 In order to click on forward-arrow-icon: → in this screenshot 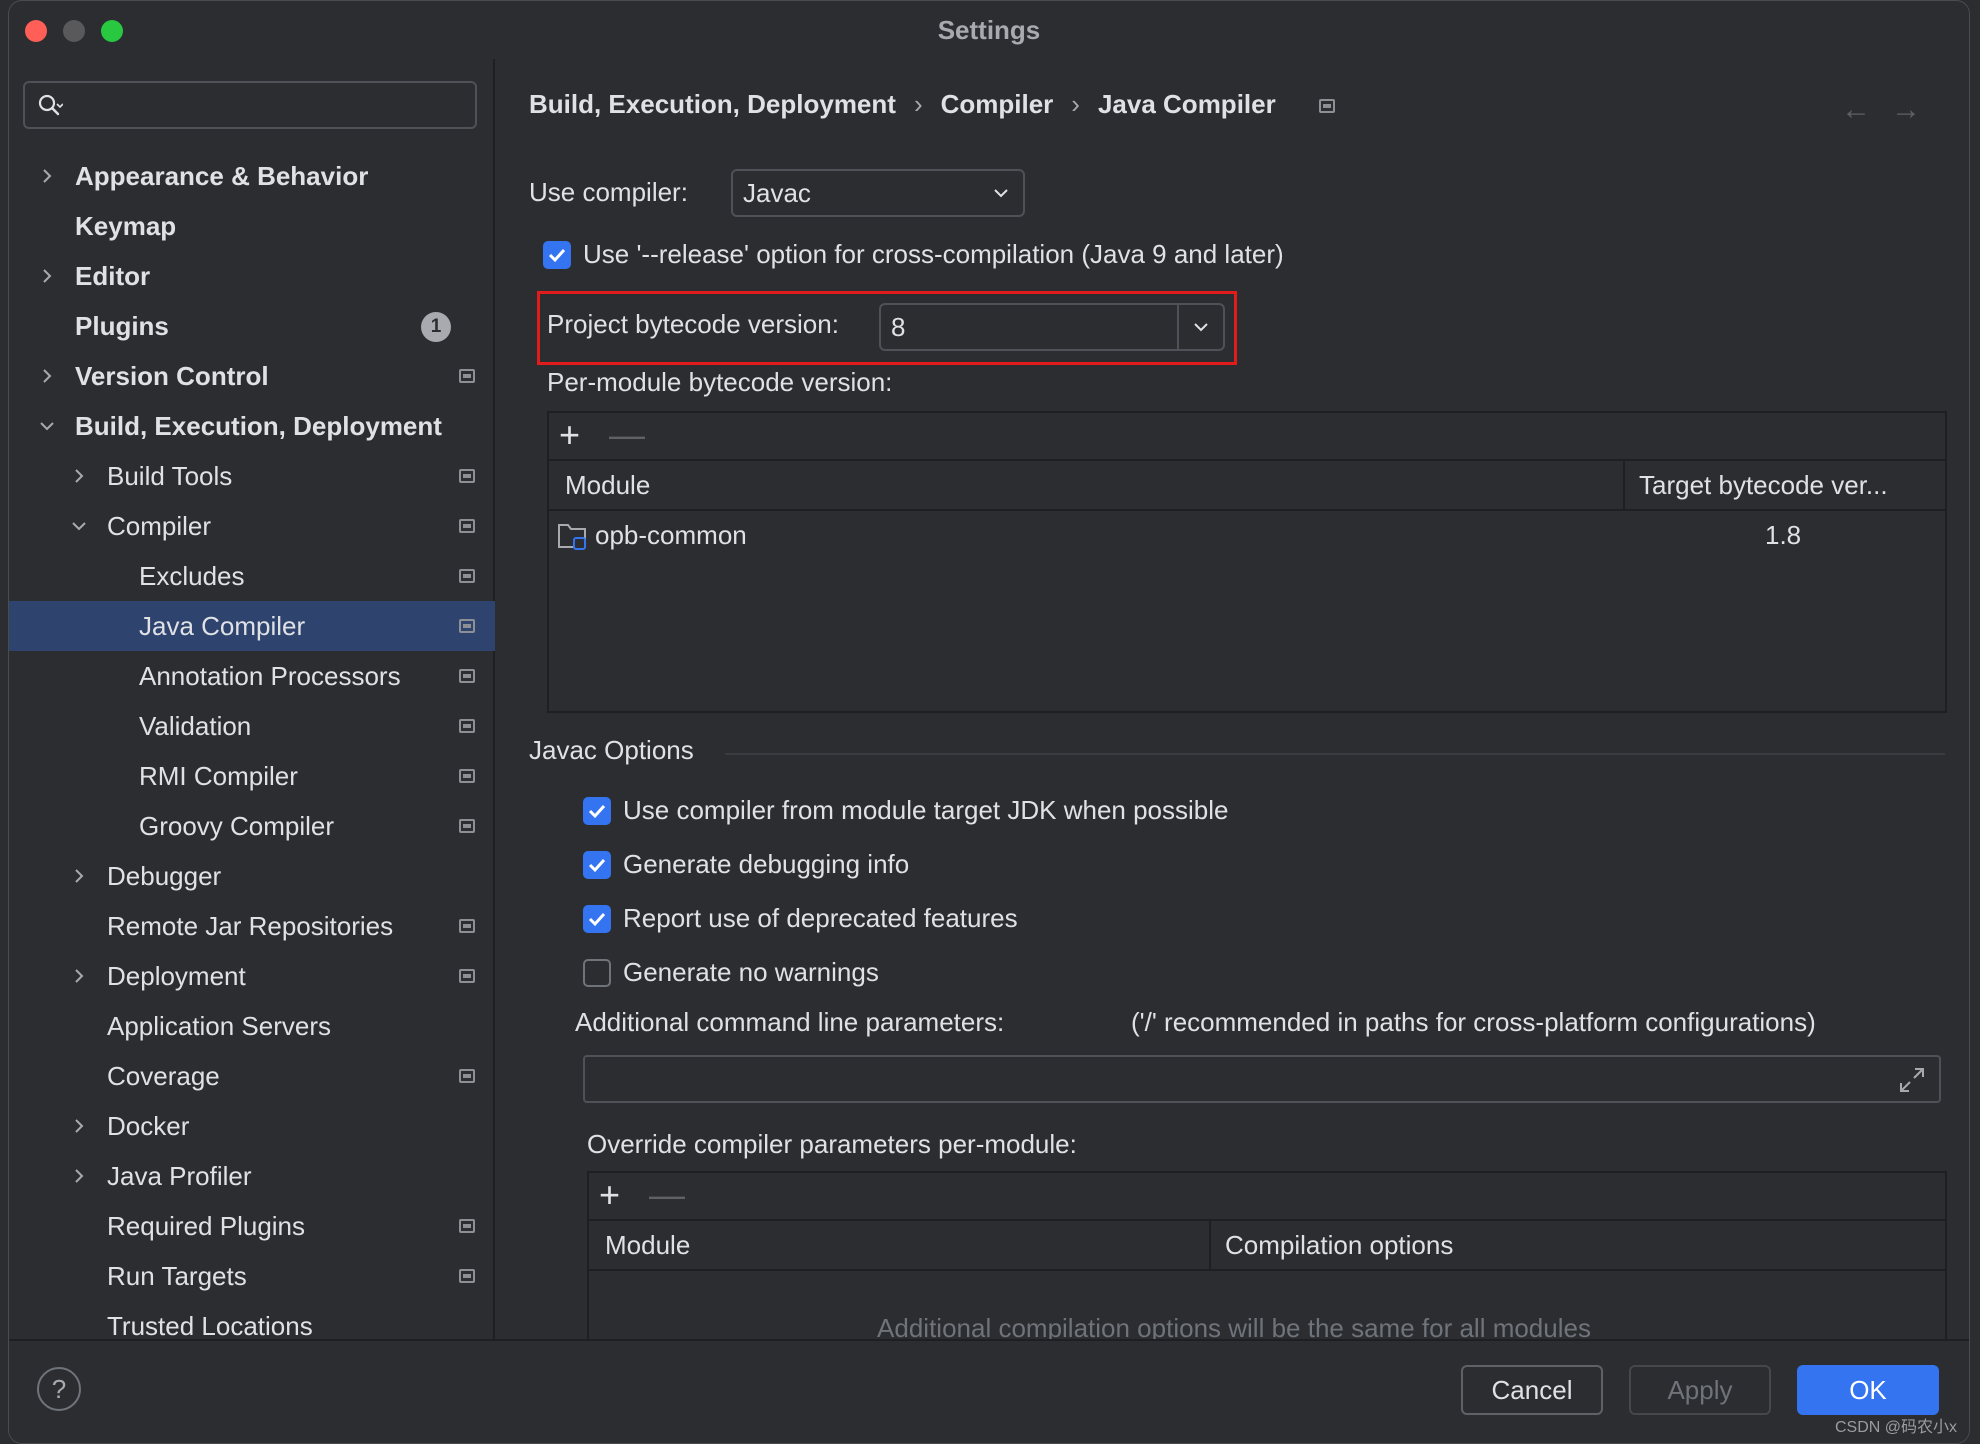, I will do `click(1906, 110)`.